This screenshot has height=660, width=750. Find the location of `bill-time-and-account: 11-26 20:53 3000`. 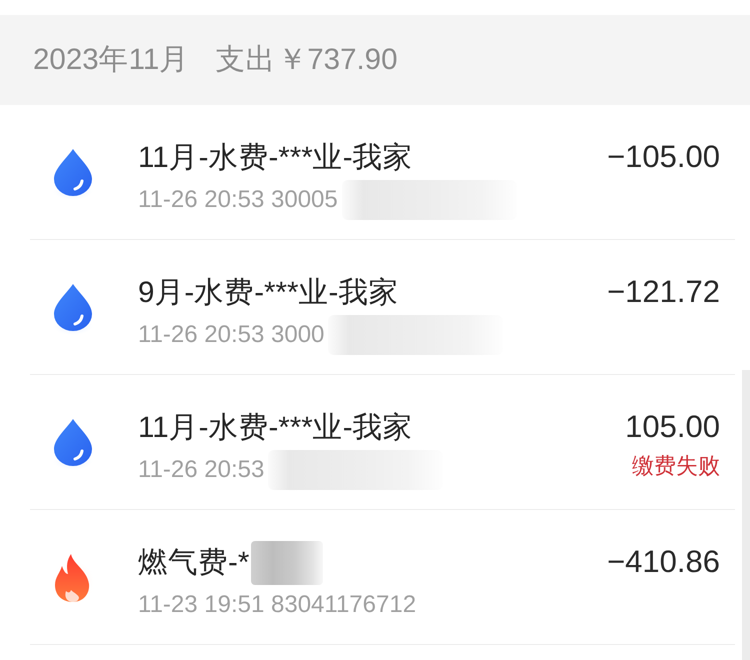

bill-time-and-account: 11-26 20:53 3000 is located at coordinates (231, 335).